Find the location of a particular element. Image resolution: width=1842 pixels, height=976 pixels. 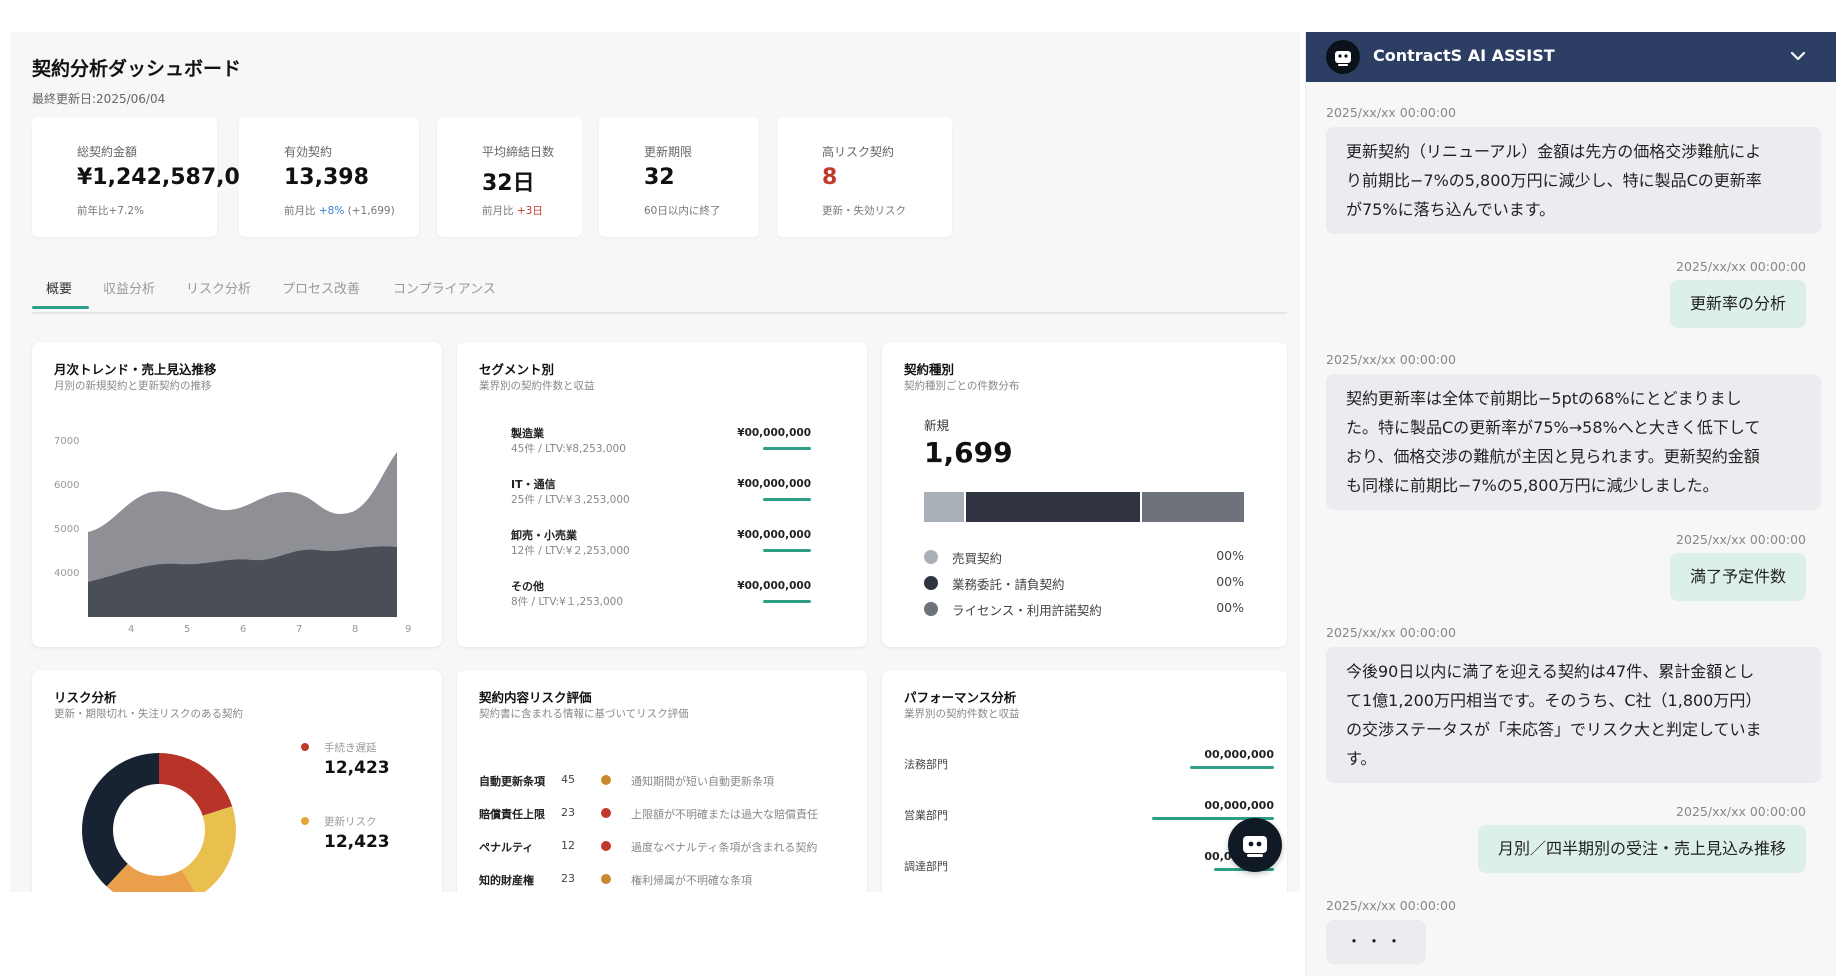

performance-row: 調達部門 00,000,000 is located at coordinates (1089, 865).